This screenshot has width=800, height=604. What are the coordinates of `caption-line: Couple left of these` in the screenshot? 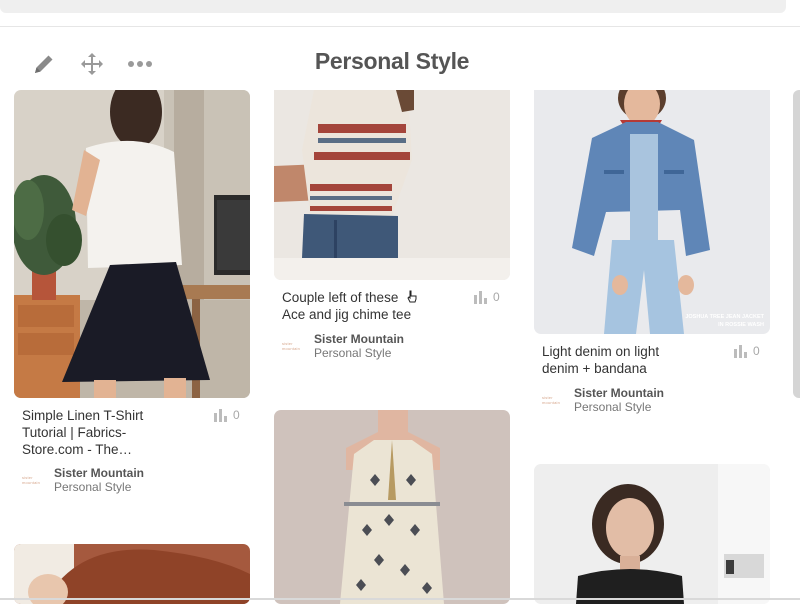 It's located at (340, 297).